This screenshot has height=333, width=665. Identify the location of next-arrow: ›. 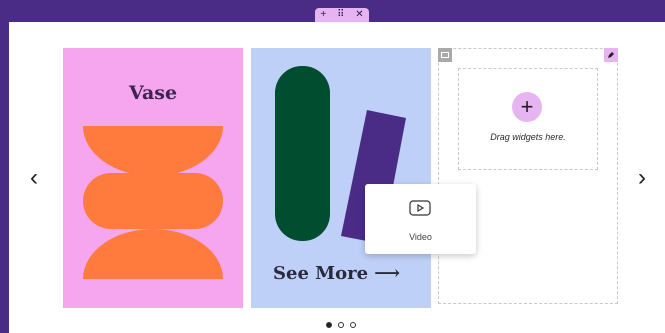
(642, 178).